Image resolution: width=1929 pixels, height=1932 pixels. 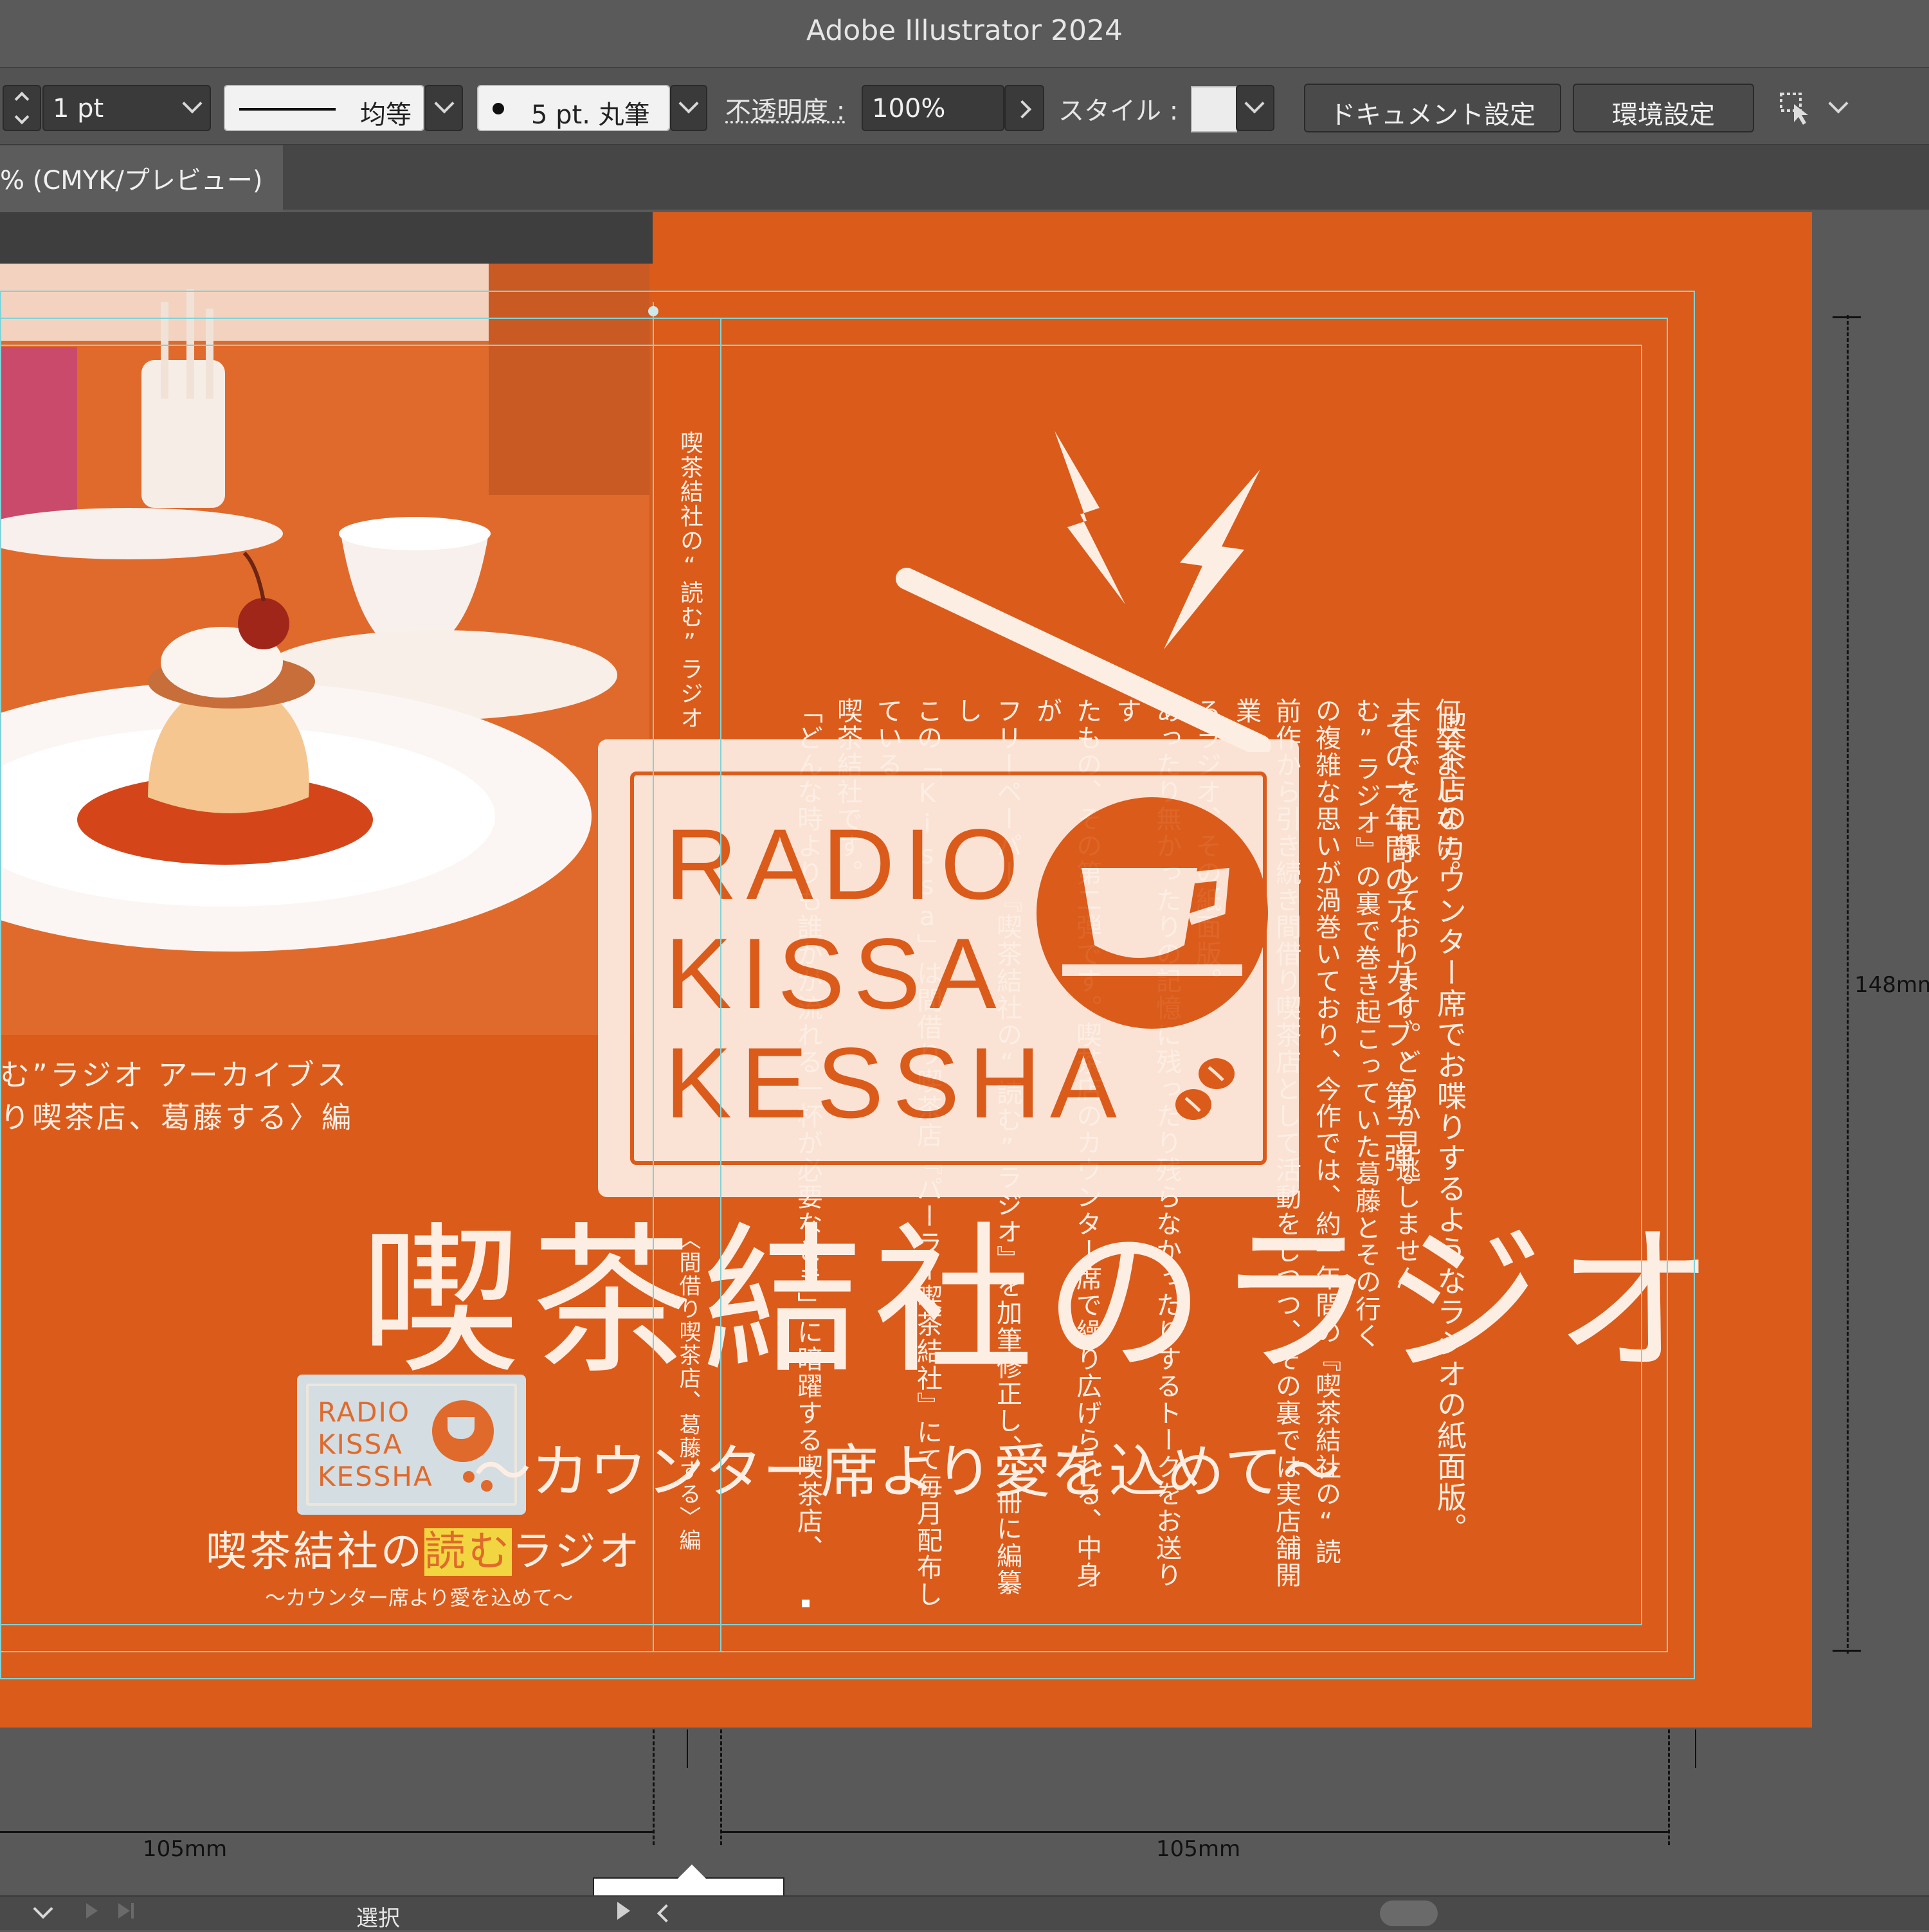 What do you see at coordinates (692, 1871) in the screenshot?
I see `tooltip-pointer` at bounding box center [692, 1871].